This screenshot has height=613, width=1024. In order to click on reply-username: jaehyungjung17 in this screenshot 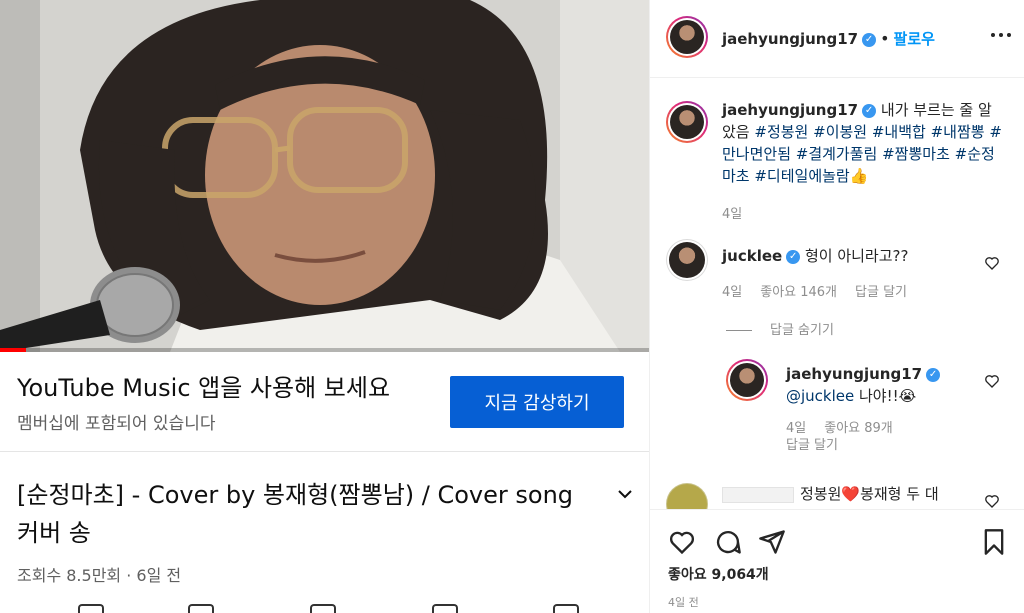, I will do `click(854, 374)`.